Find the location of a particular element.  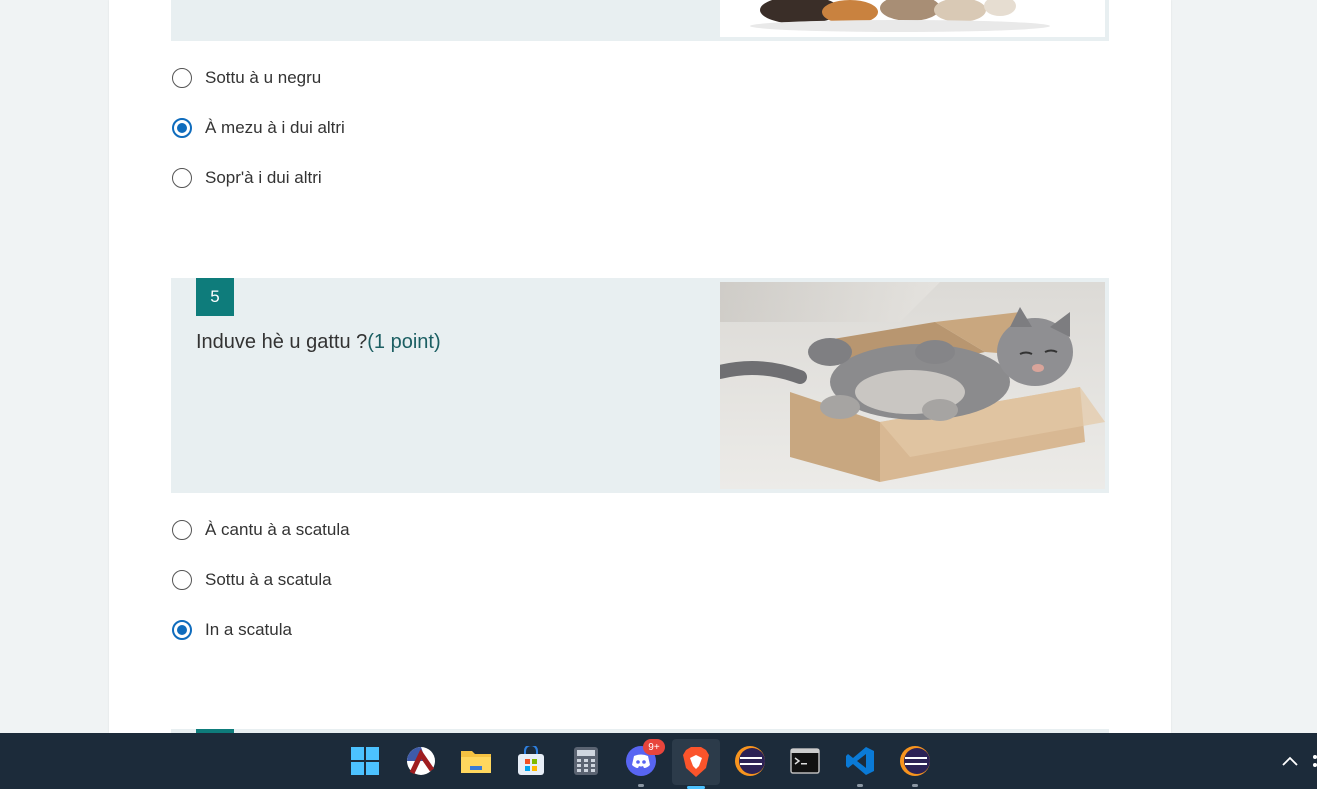

chevron-up-icon is located at coordinates (1290, 761).